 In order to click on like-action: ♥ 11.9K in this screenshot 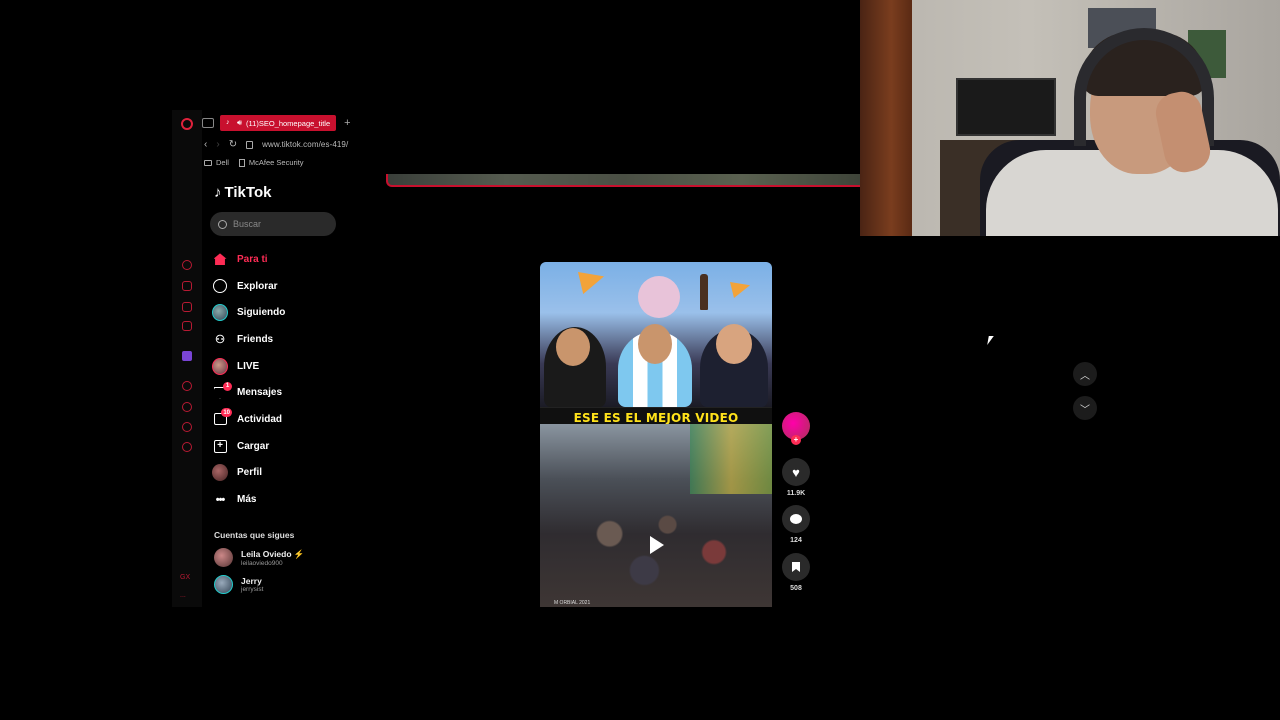, I will do `click(796, 477)`.